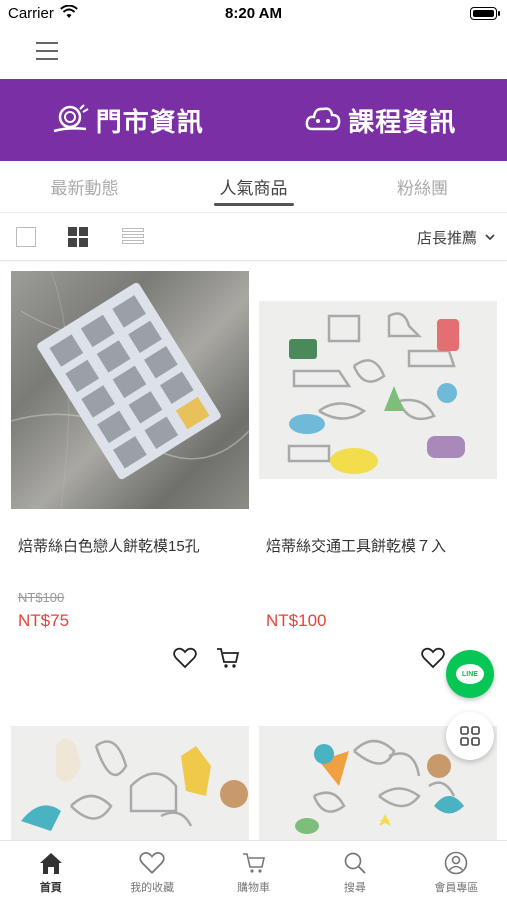 Image resolution: width=507 pixels, height=900 pixels. I want to click on nav-cart-label: 購物車, so click(254, 888).